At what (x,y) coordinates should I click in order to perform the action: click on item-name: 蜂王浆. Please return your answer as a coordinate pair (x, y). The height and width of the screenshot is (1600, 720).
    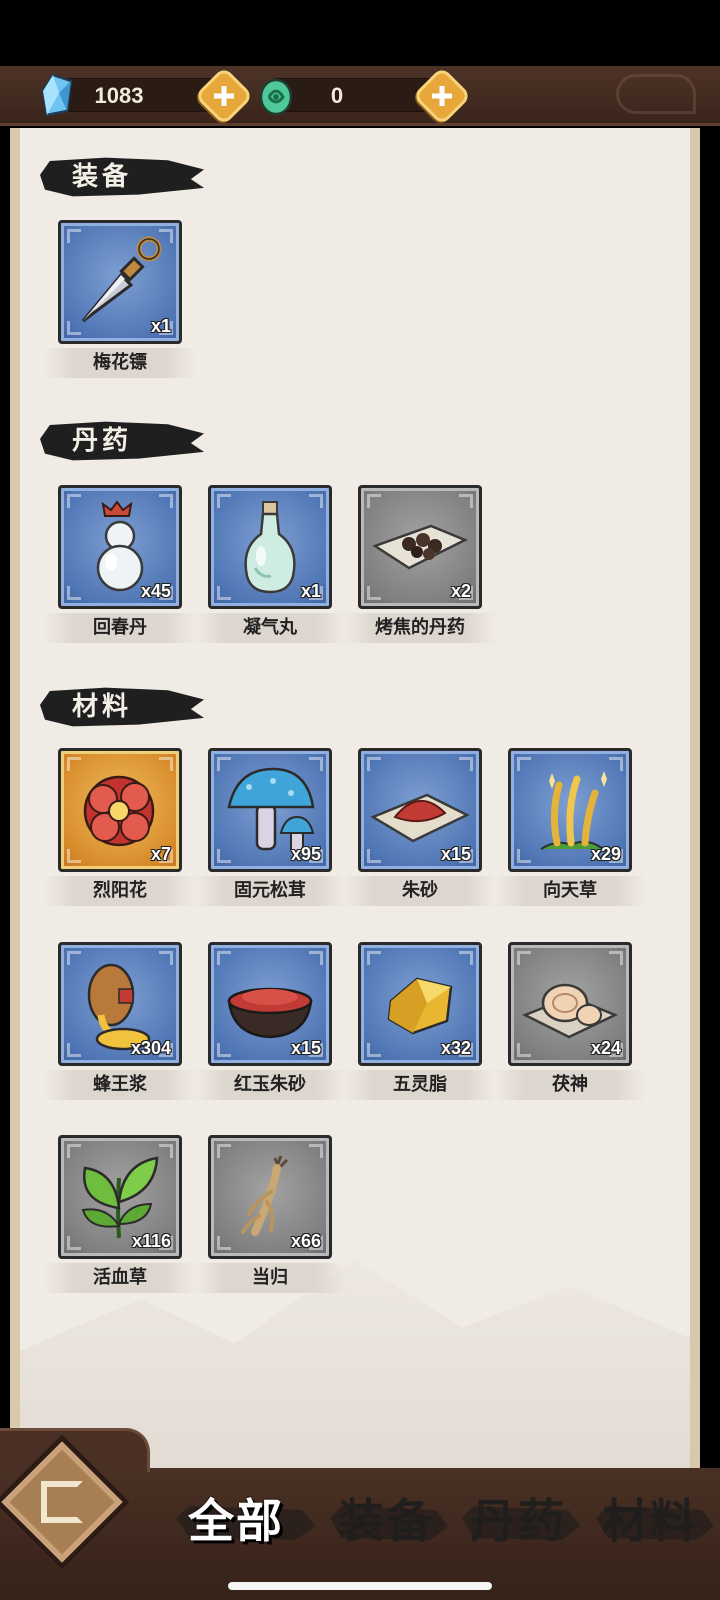
    Looking at the image, I should click on (120, 1084).